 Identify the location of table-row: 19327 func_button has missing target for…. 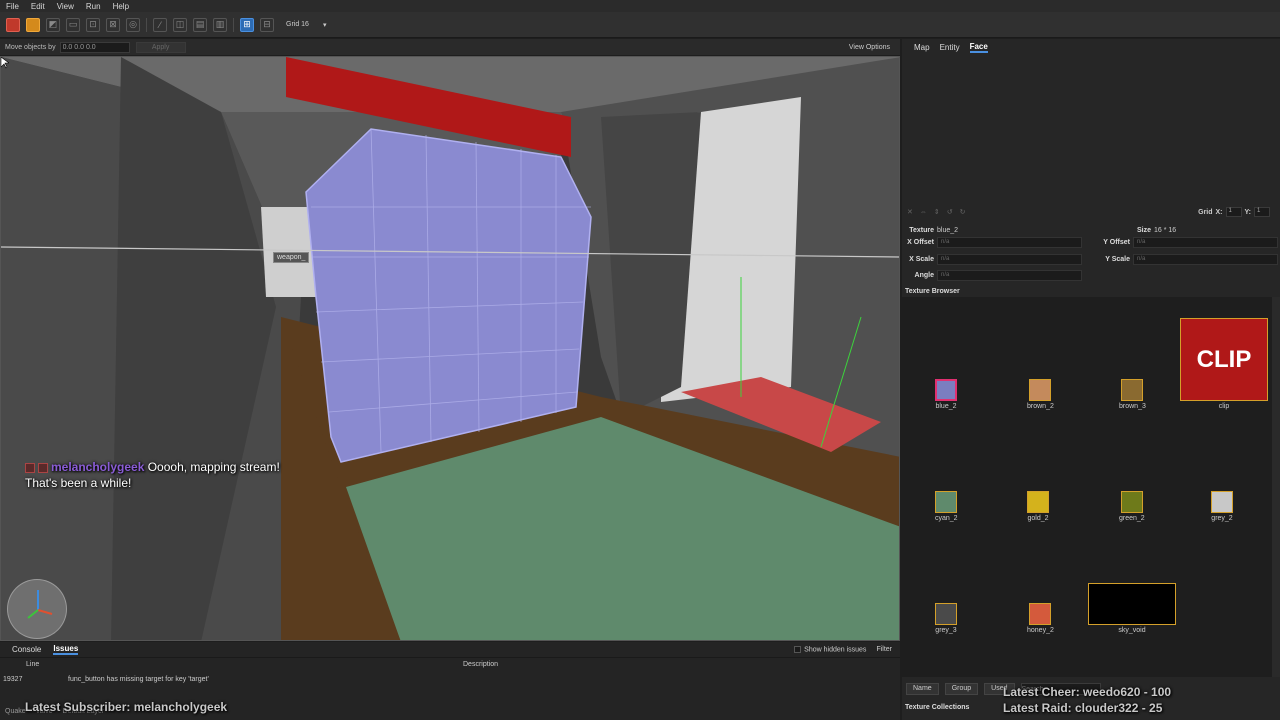
(450, 682).